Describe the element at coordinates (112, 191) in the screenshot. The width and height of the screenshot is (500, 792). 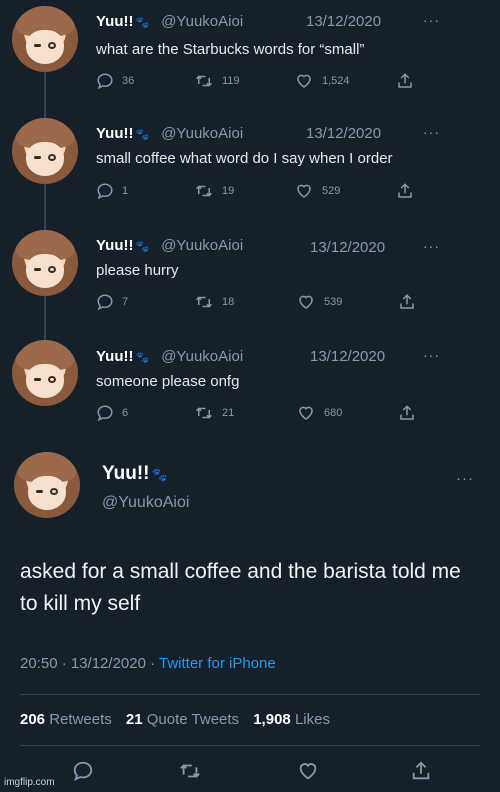
I see `reply-button: 1` at that location.